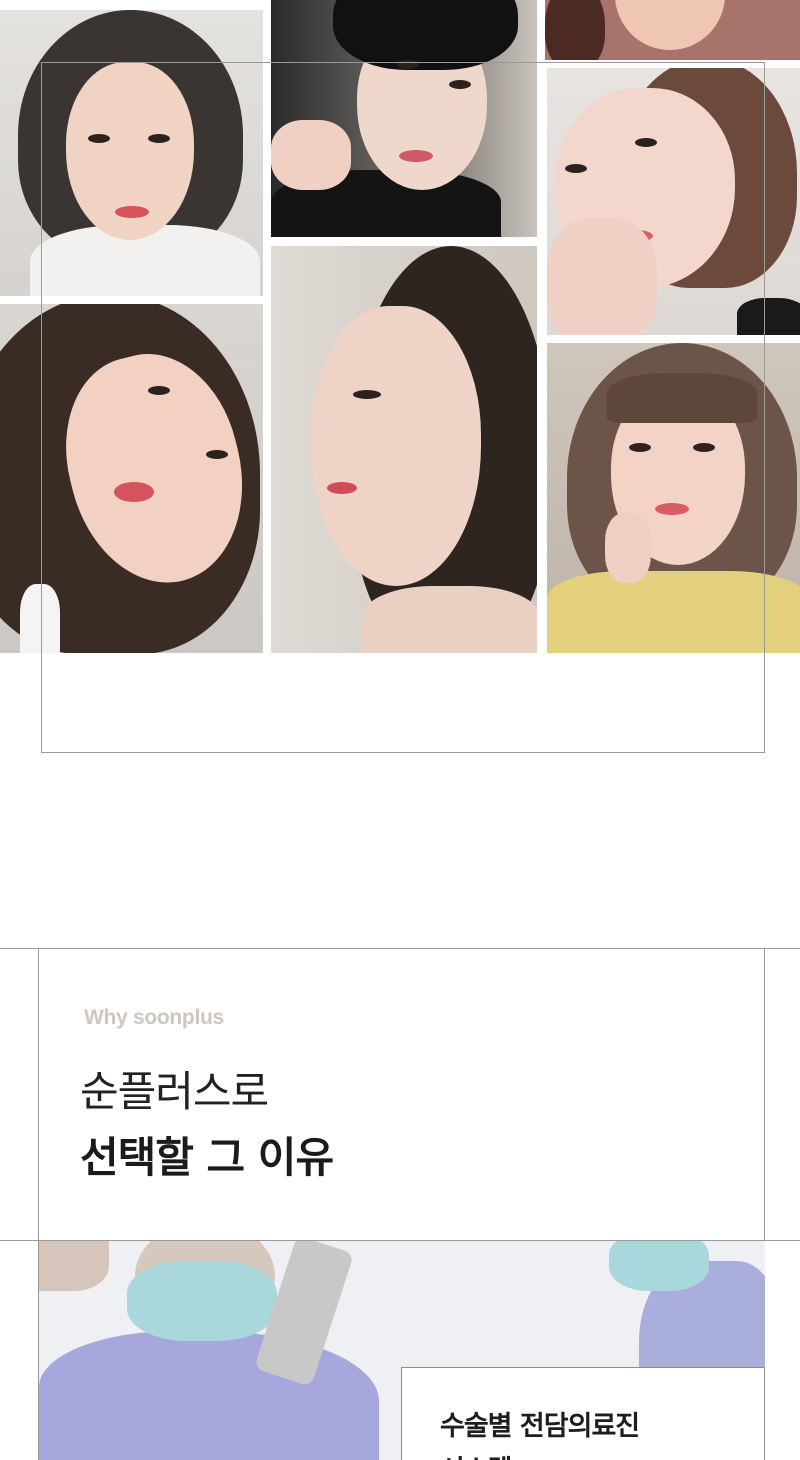 This screenshot has height=1460, width=800. What do you see at coordinates (673, 498) in the screenshot?
I see `portrait-woman-bangs` at bounding box center [673, 498].